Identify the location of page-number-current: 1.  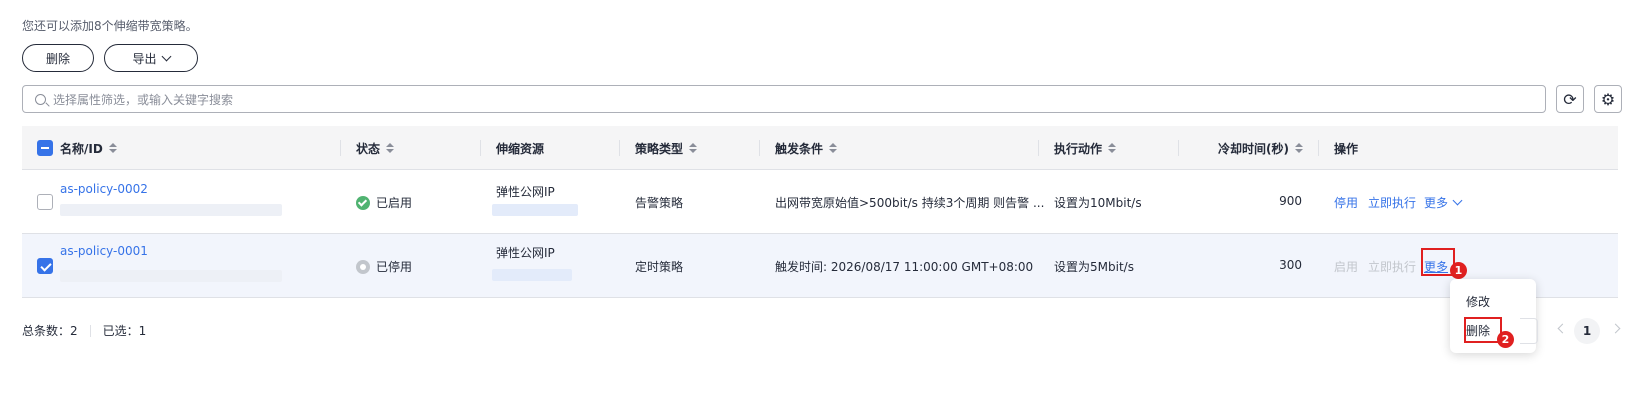
(1587, 331).